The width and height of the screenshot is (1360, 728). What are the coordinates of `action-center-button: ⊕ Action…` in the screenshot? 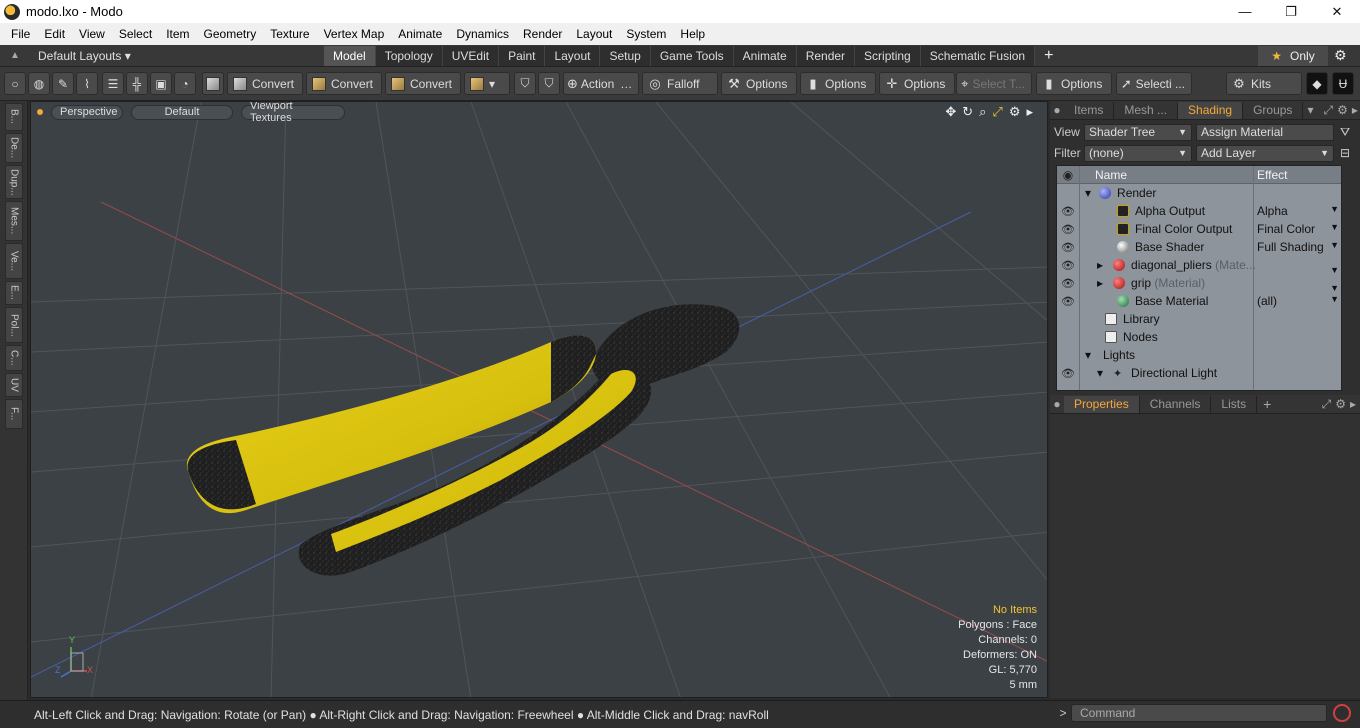 It's located at (601, 83).